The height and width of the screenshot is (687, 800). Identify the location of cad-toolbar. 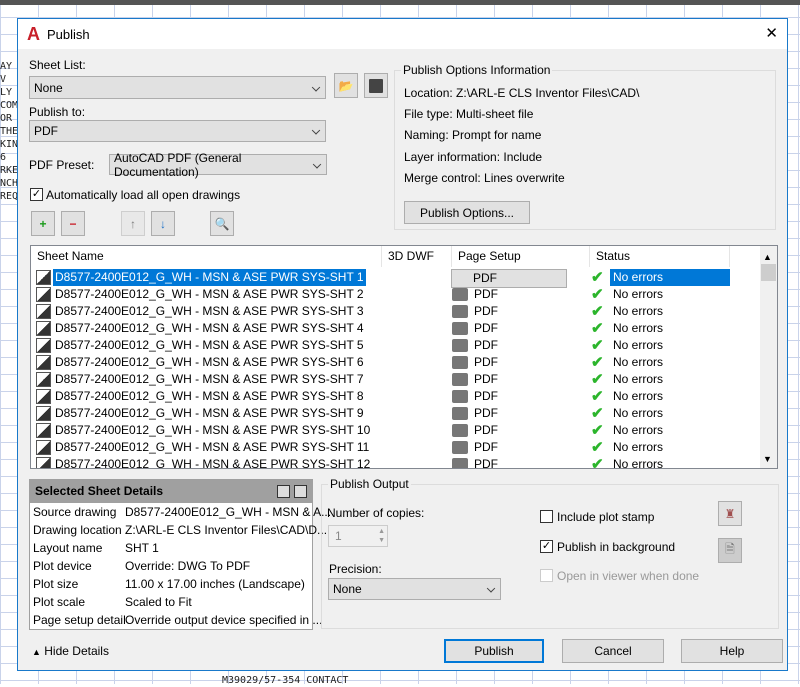
(400, 2).